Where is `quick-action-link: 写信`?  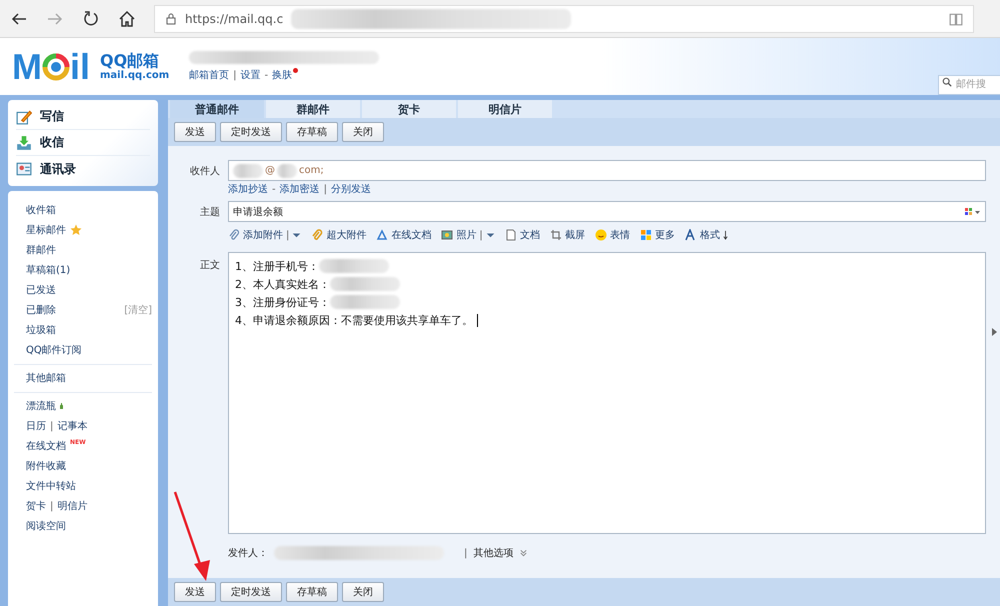
quick-action-link: 写信 is located at coordinates (83, 117).